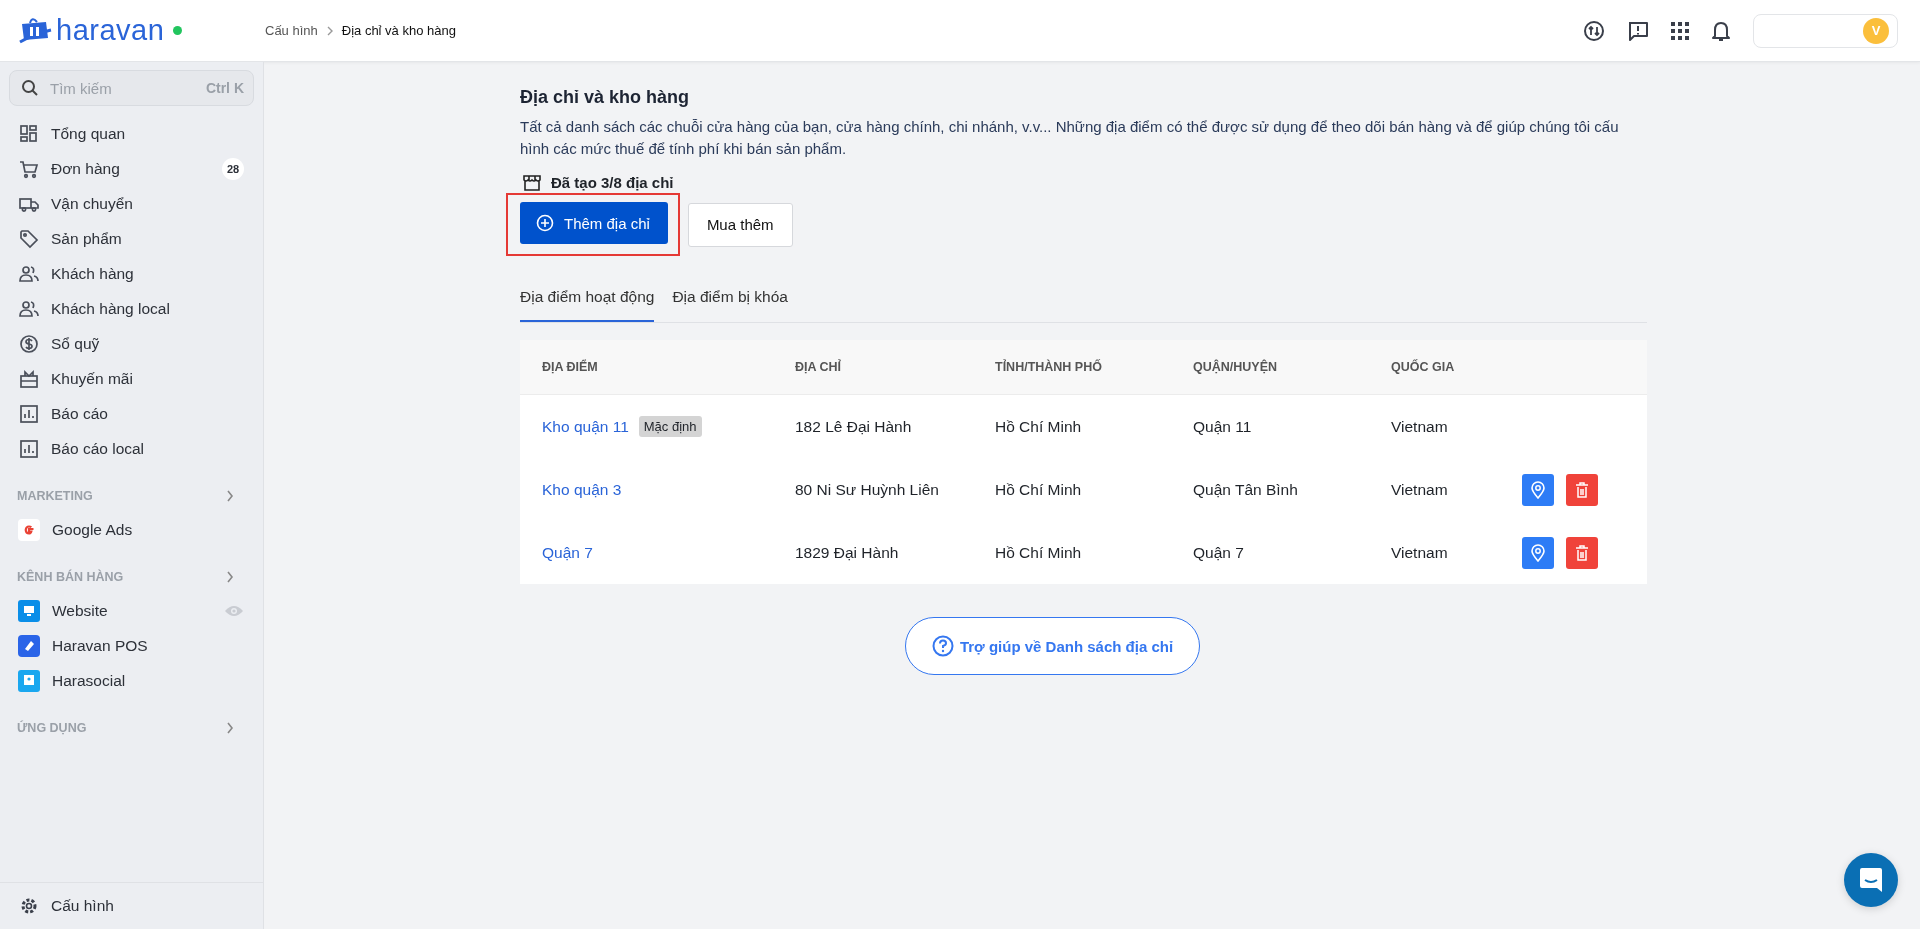  I want to click on chat-button, so click(1871, 880).